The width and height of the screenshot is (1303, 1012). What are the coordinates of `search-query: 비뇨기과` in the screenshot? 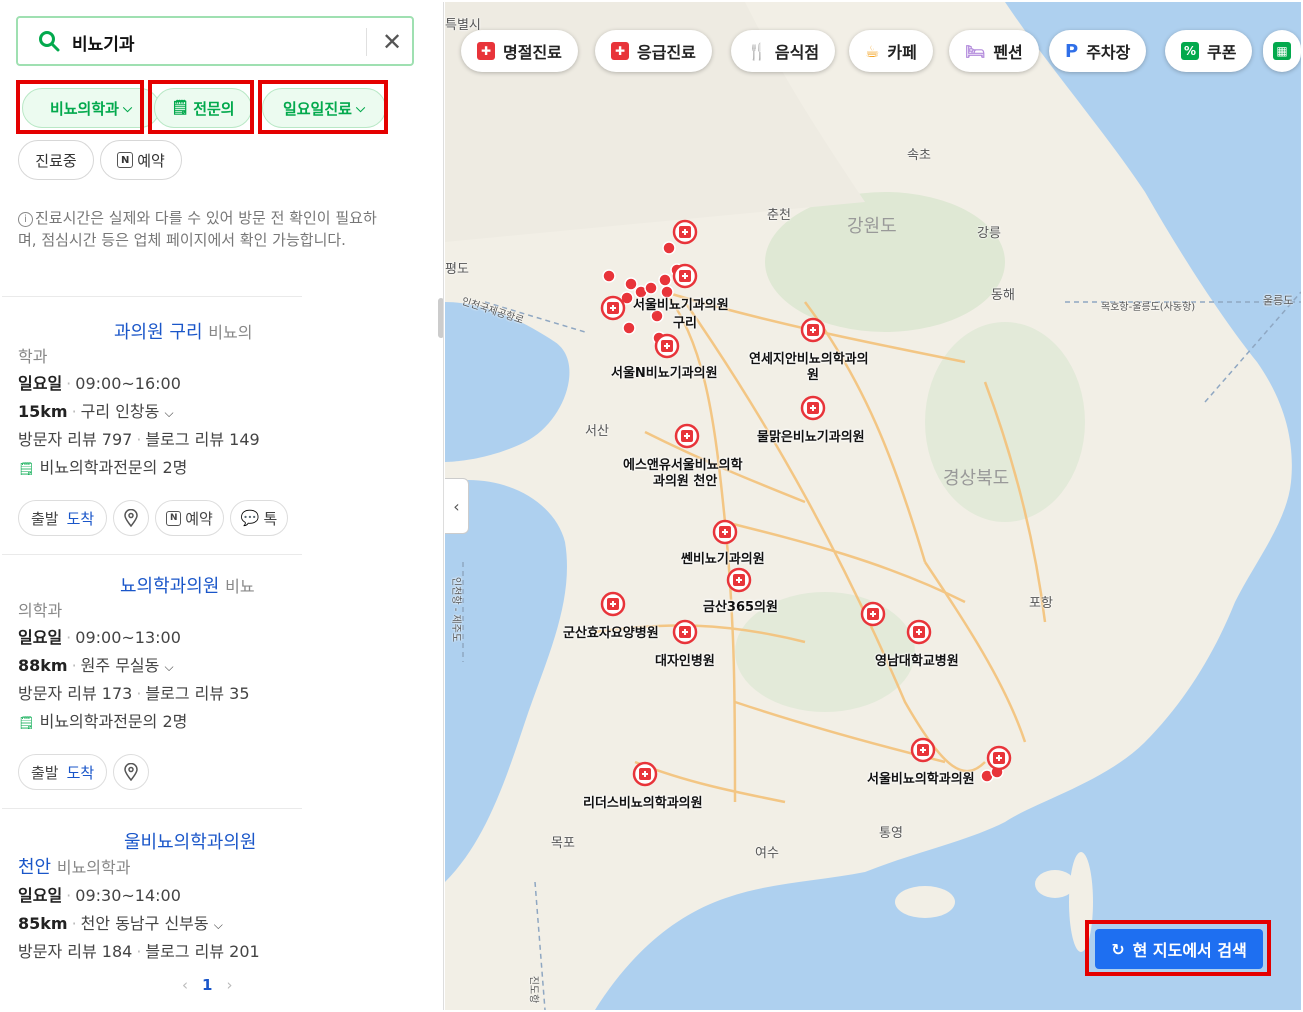 It's located at (103, 42).